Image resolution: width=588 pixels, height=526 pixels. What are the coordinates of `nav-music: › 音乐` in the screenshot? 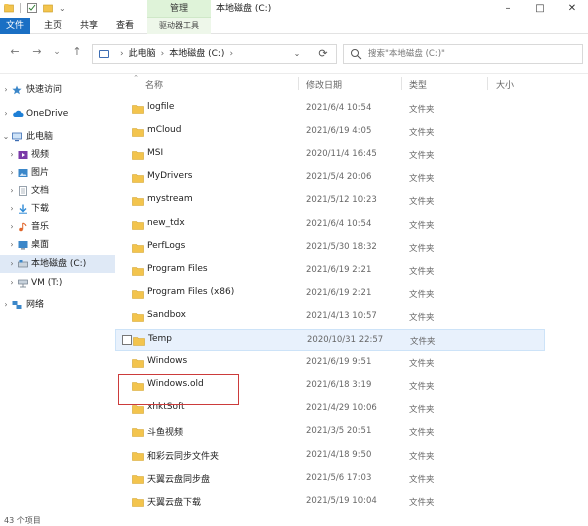 It's located at (57, 227).